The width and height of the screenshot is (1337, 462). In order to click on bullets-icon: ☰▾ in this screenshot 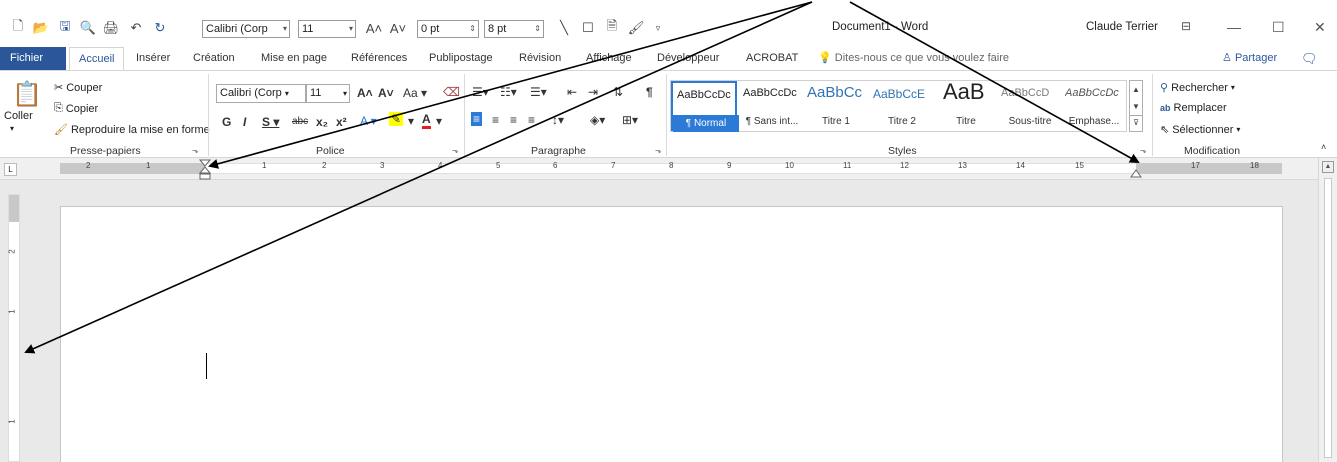, I will do `click(480, 92)`.